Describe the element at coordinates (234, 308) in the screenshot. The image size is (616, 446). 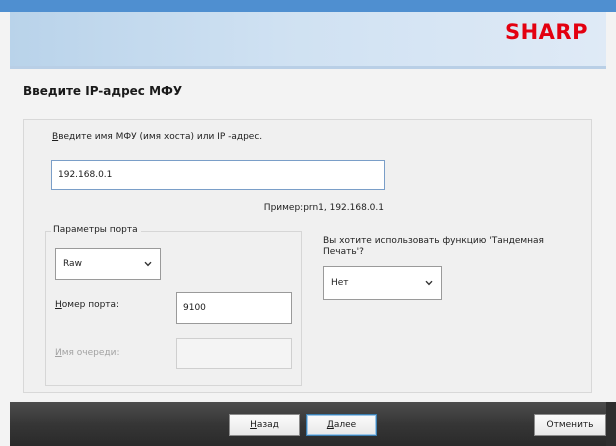
I see `port-number-input` at that location.